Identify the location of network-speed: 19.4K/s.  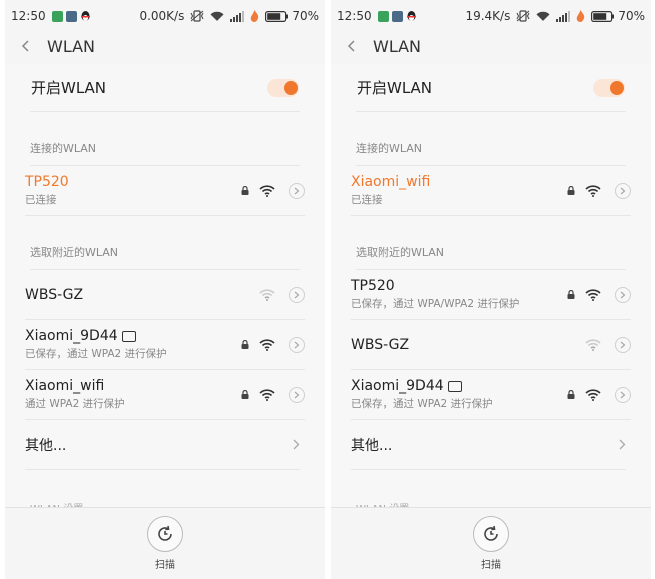
(488, 16).